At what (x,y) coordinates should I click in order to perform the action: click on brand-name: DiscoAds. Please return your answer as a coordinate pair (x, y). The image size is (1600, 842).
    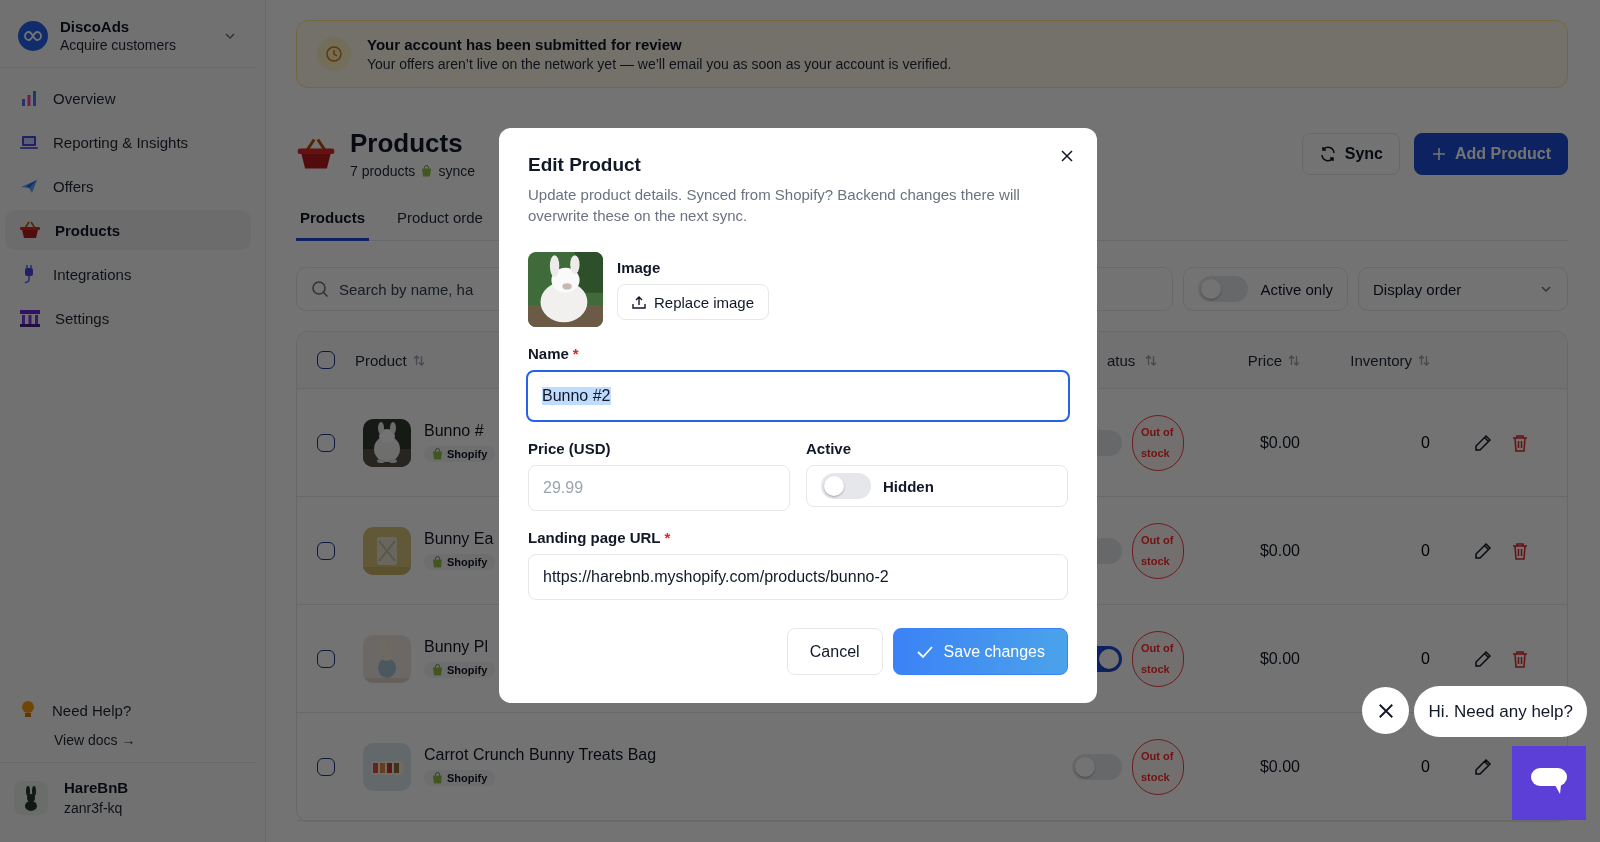
    Looking at the image, I should click on (95, 26).